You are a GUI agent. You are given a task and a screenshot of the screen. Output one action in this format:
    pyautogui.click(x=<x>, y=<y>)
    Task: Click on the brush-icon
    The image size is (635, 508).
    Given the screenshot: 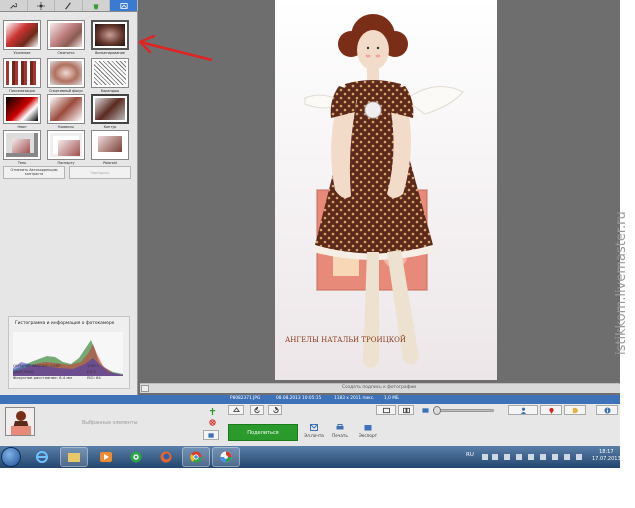 What is the action you would take?
    pyautogui.click(x=68, y=5)
    